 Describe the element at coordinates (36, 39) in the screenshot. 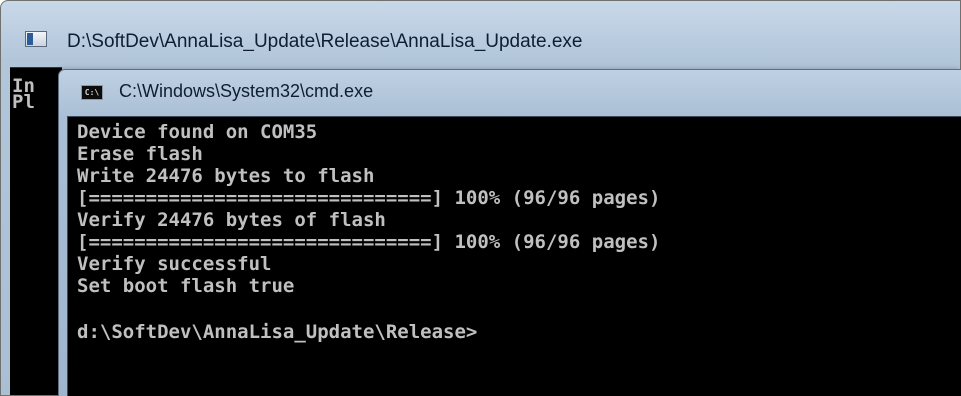

I see `application-icon` at that location.